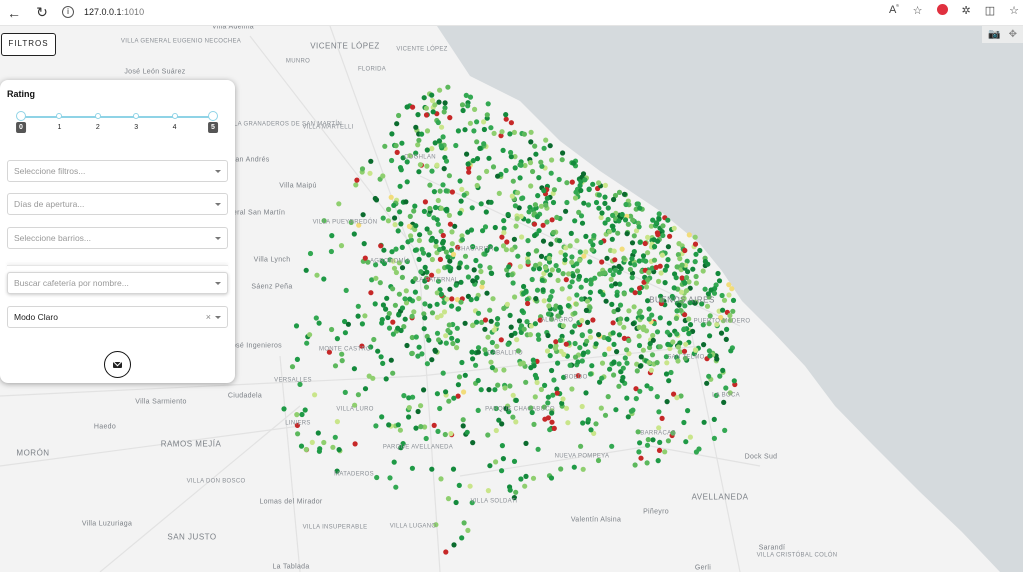 The width and height of the screenshot is (1023, 572). I want to click on adblock-icon, so click(942, 9).